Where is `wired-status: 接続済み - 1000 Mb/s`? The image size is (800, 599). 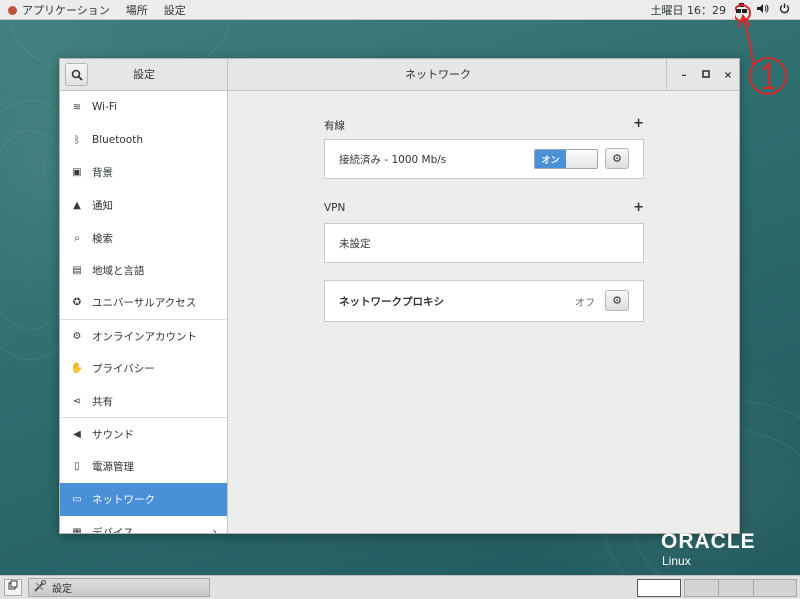 wired-status: 接続済み - 1000 Mb/s is located at coordinates (393, 159).